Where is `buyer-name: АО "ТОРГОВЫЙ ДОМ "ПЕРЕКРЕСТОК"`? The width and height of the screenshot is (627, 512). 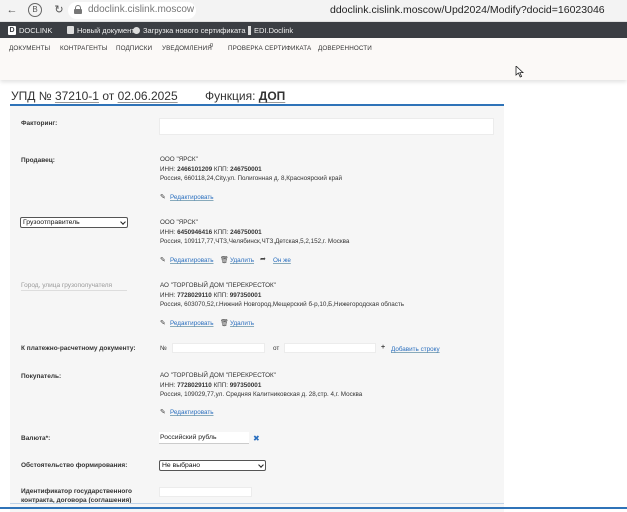 buyer-name: АО "ТОРГОВЫЙ ДОМ "ПЕРЕКРЕСТОК" is located at coordinates (218, 375).